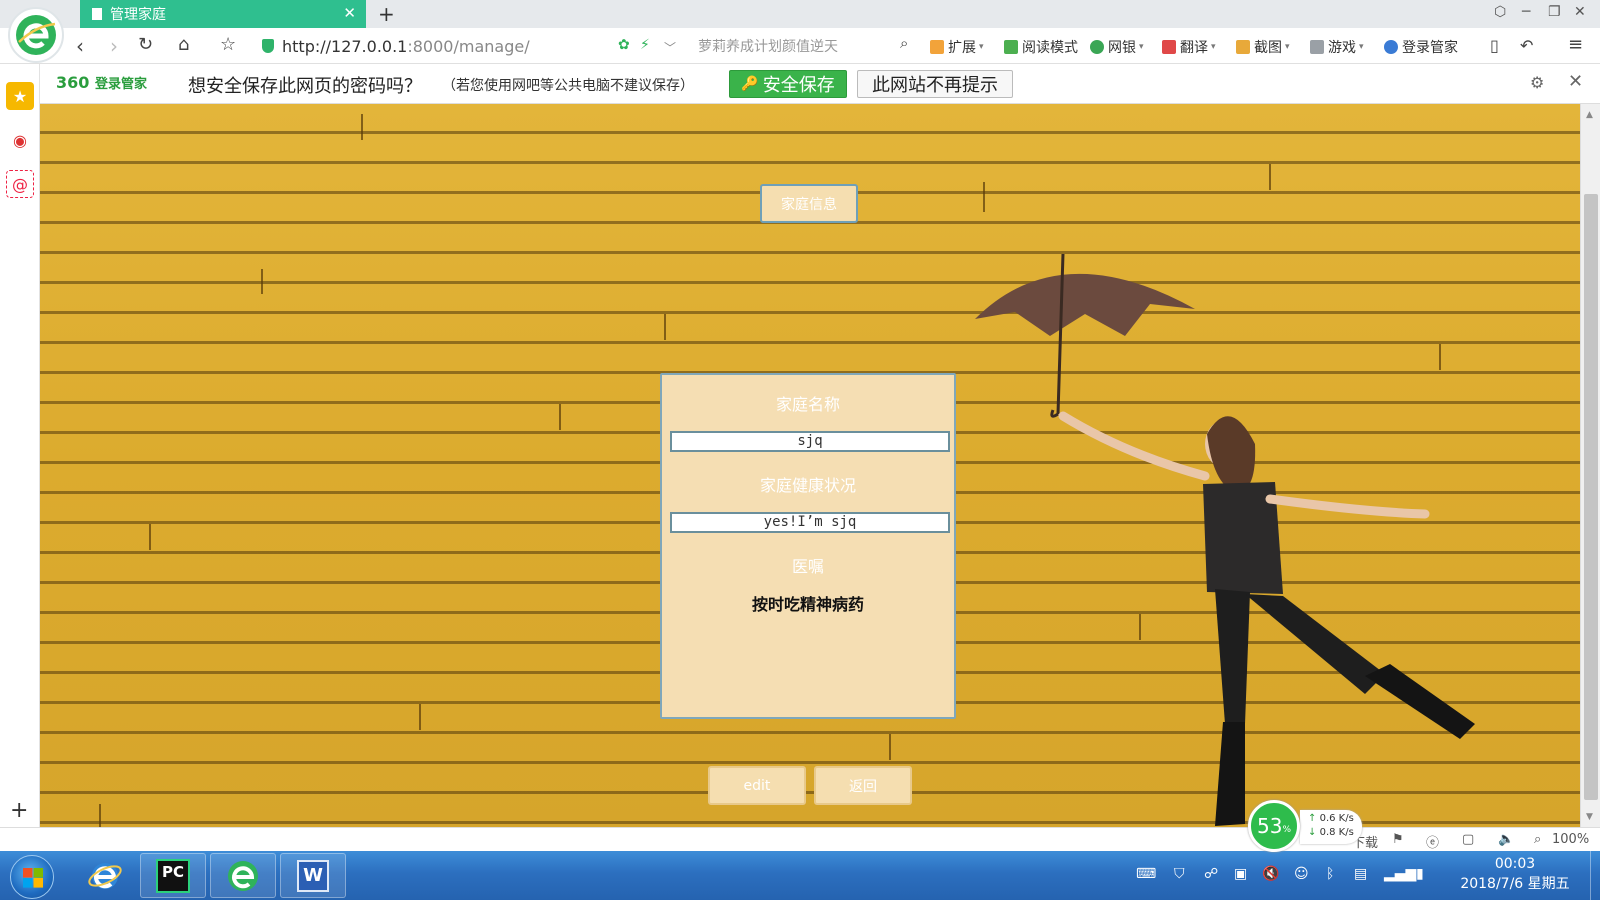 The image size is (1600, 900). Describe the element at coordinates (1589, 817) in the screenshot. I see `scroll-down-icon: ▼` at that location.